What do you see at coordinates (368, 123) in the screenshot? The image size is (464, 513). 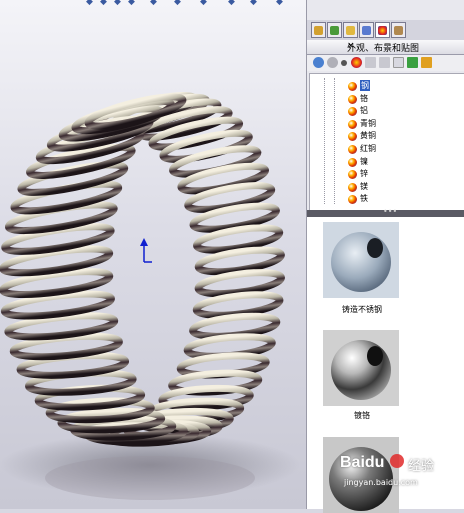 I see `material-label: 青铜` at bounding box center [368, 123].